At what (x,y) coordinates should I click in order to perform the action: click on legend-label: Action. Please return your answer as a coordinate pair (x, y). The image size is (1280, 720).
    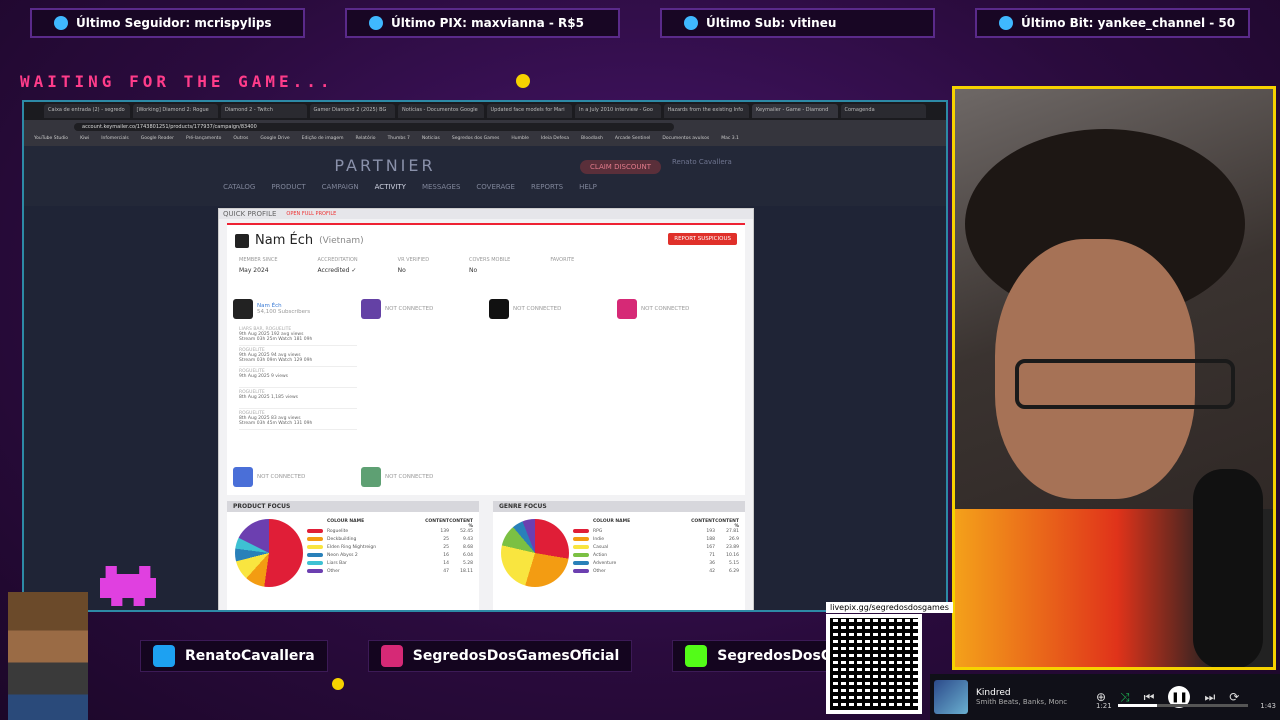
    Looking at the image, I should click on (600, 555).